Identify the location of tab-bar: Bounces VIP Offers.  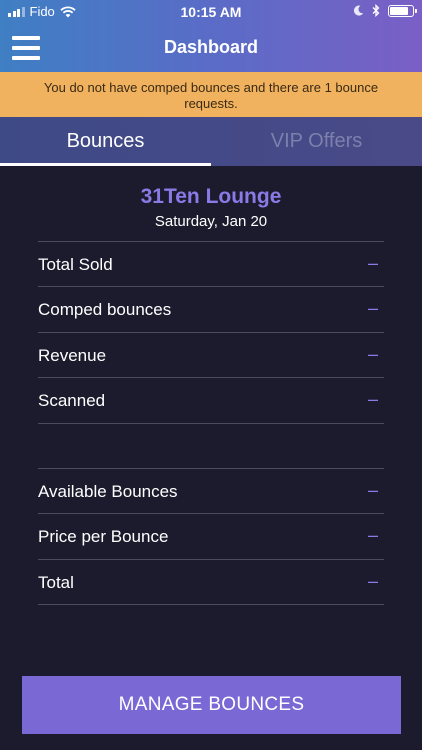
(211, 141).